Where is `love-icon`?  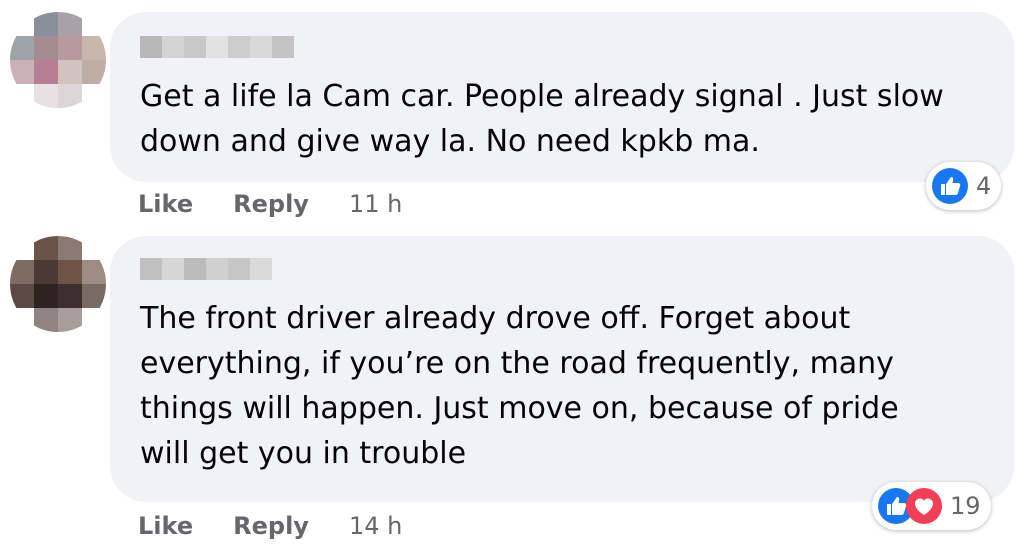 love-icon is located at coordinates (924, 506).